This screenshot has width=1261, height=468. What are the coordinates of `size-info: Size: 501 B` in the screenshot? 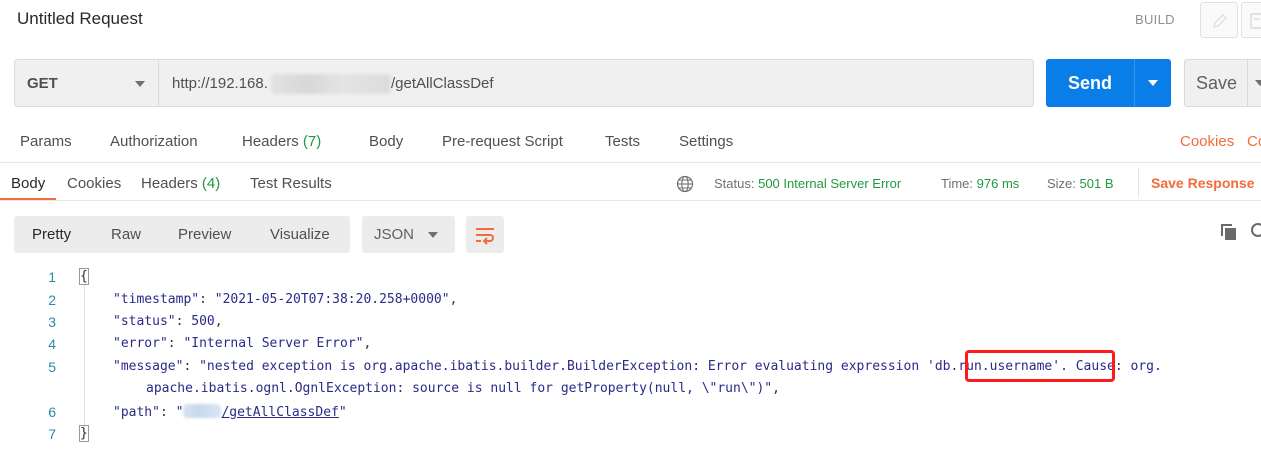 It's located at (1080, 183).